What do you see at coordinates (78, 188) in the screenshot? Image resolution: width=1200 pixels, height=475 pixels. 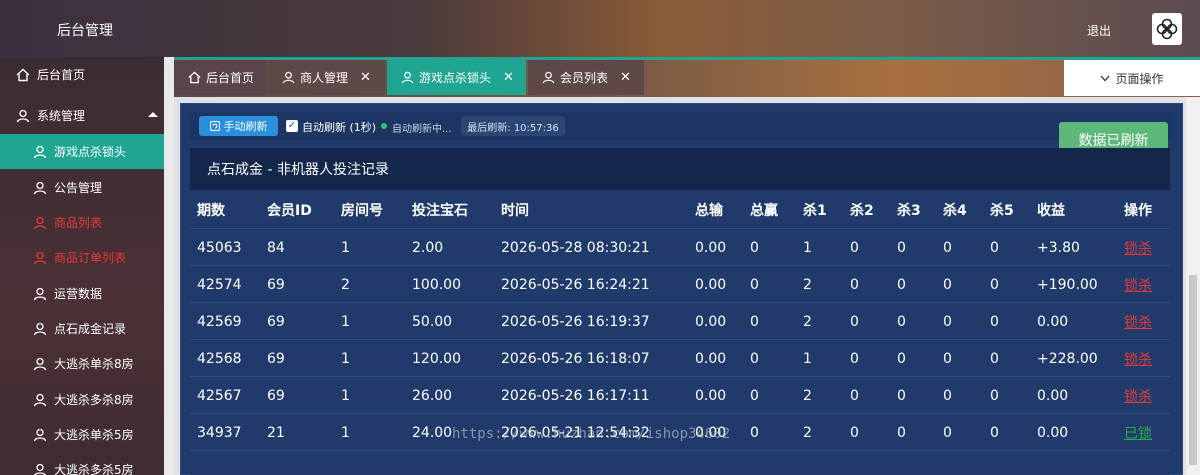 I see `sidebar-item-label: 公告管理` at bounding box center [78, 188].